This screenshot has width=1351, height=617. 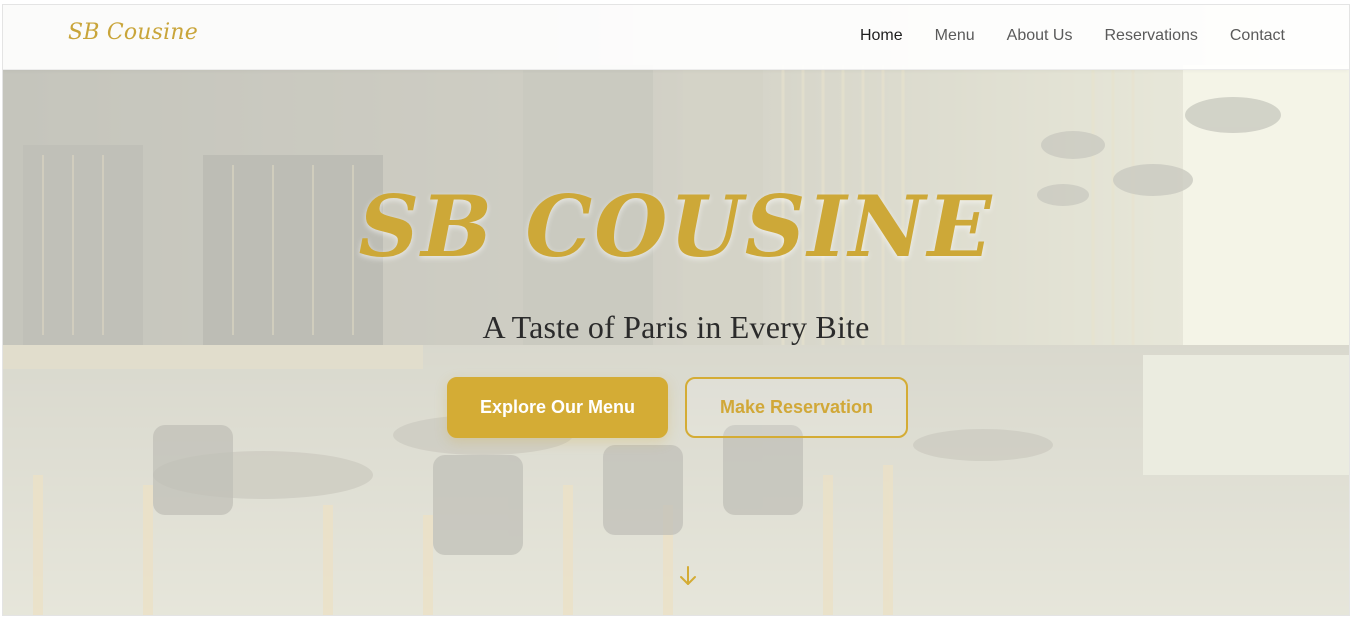 I want to click on nav-link-contact: Contact, so click(x=1257, y=36).